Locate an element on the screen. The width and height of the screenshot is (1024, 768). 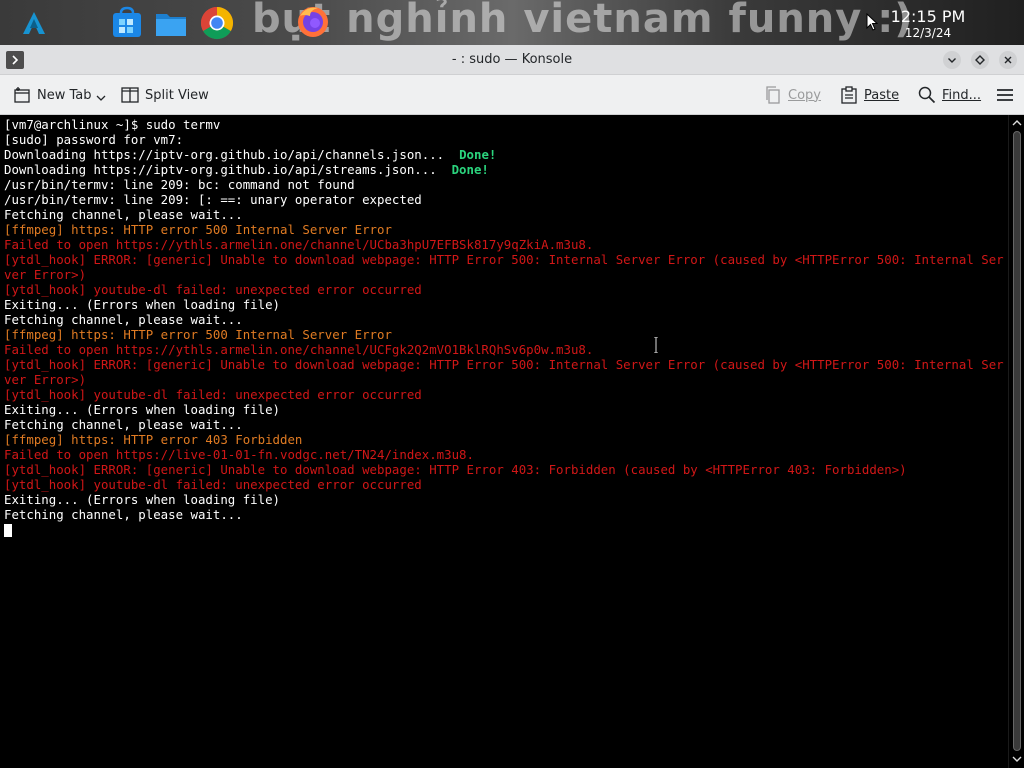
copy-button: Copy is located at coordinates (792, 95).